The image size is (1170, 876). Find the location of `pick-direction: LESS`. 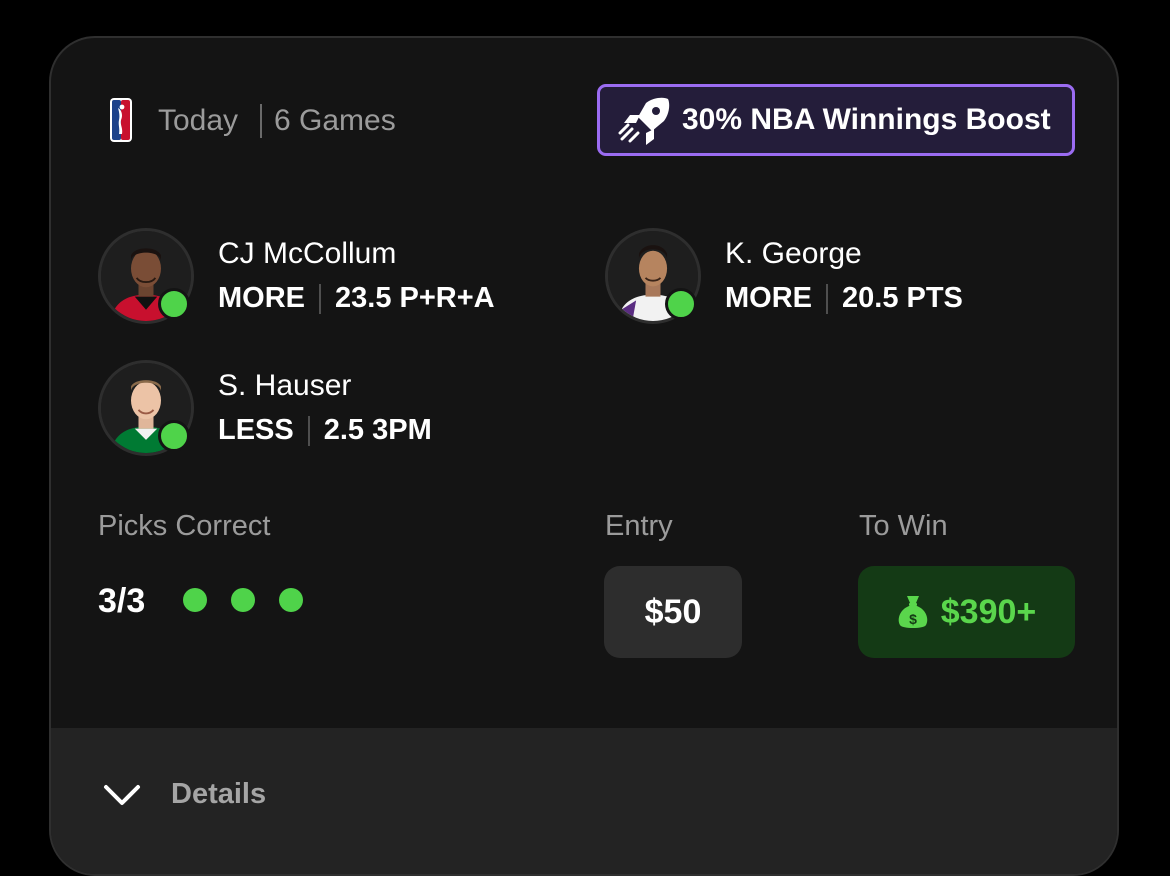

pick-direction: LESS is located at coordinates (256, 430).